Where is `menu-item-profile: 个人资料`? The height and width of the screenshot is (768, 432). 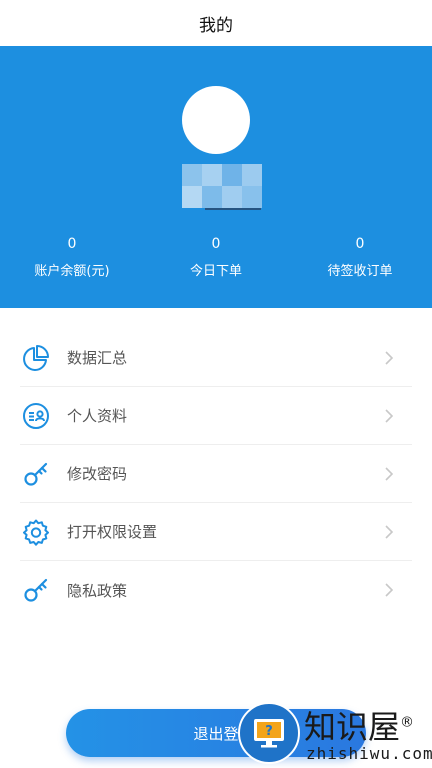
menu-item-profile: 个人资料 is located at coordinates (216, 416).